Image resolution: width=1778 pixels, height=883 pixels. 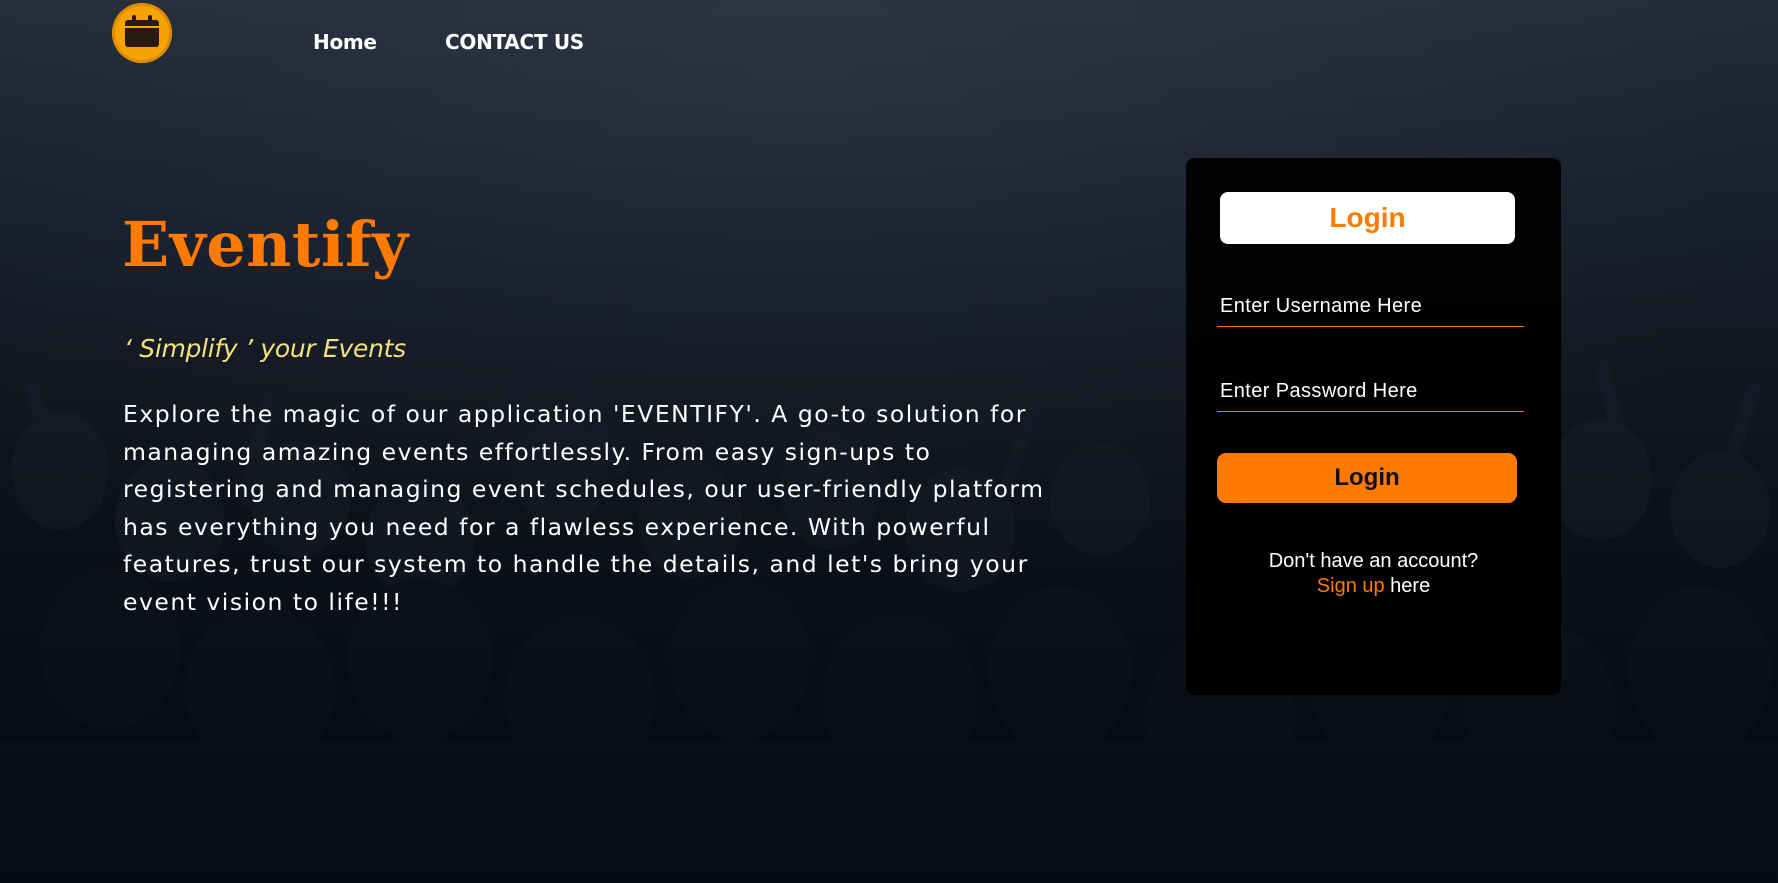 What do you see at coordinates (1367, 478) in the screenshot?
I see `login-button: Login` at bounding box center [1367, 478].